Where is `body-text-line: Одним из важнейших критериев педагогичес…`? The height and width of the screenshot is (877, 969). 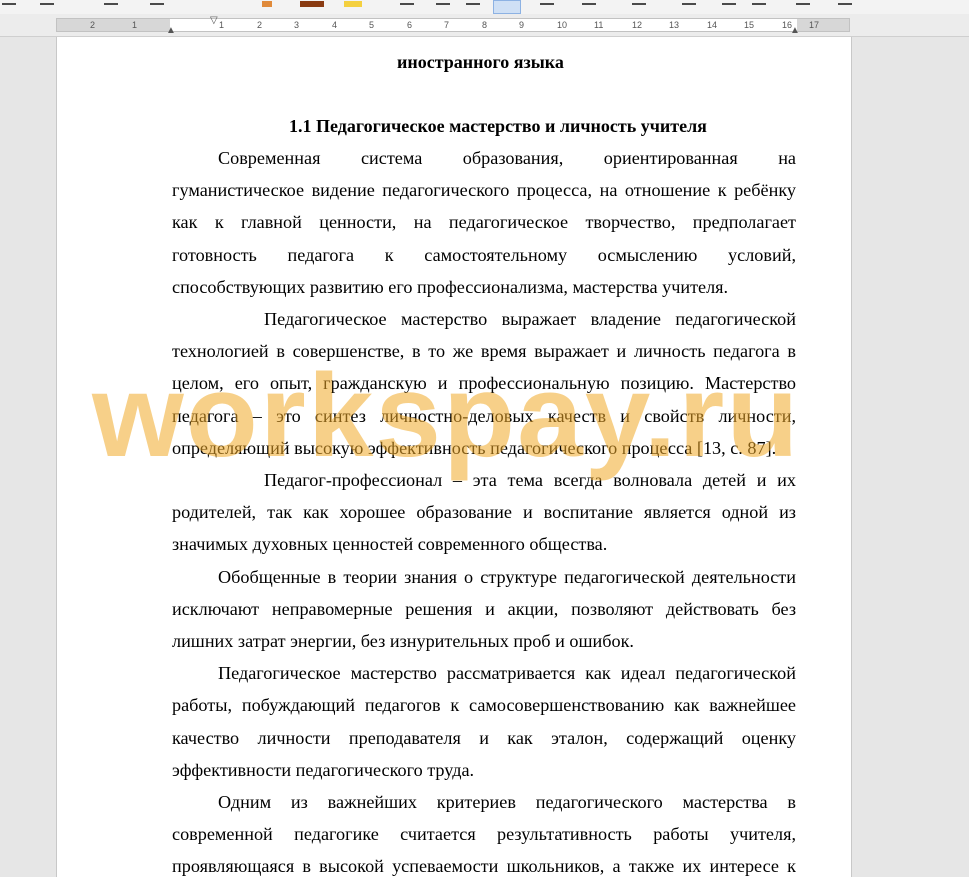
body-text-line: Одним из важнейших критериев педагогичес… is located at coordinates (507, 802).